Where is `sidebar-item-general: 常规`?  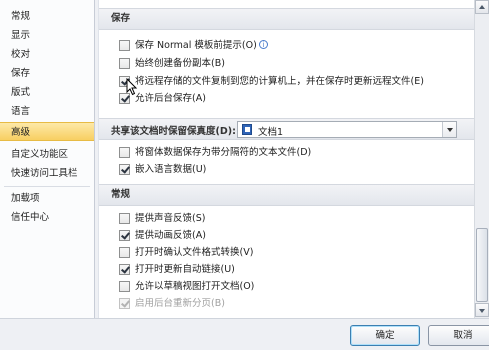
sidebar-item-general: 常规 is located at coordinates (47, 16).